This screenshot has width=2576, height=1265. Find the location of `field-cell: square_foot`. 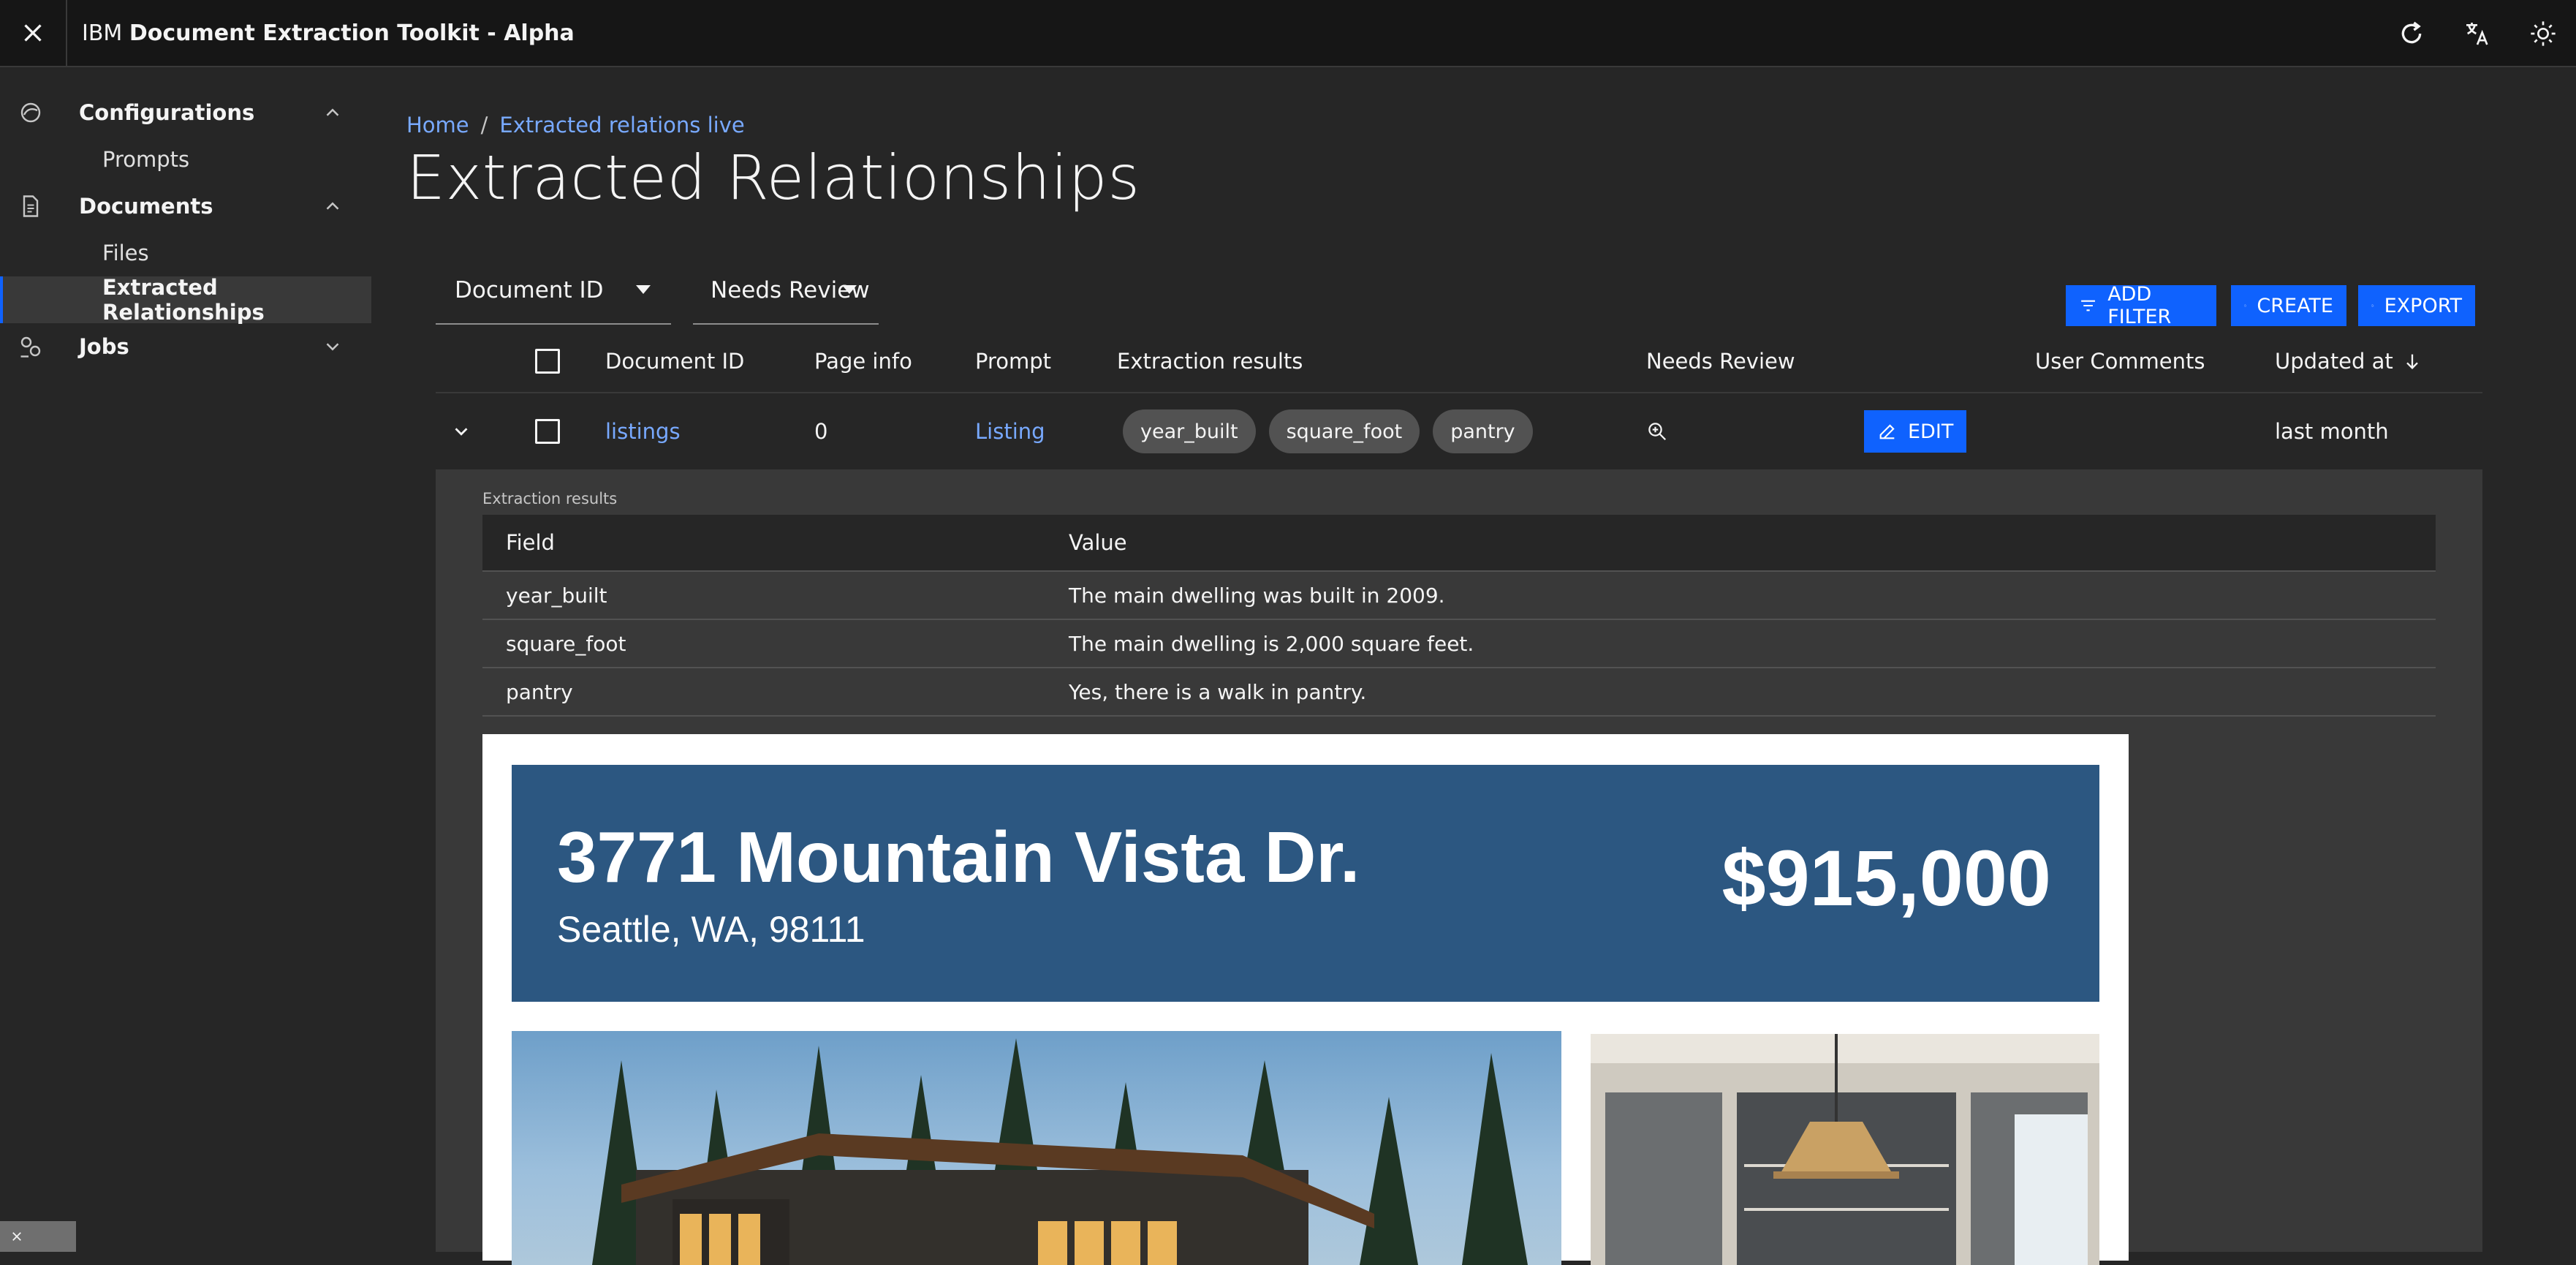

field-cell: square_foot is located at coordinates (566, 643).